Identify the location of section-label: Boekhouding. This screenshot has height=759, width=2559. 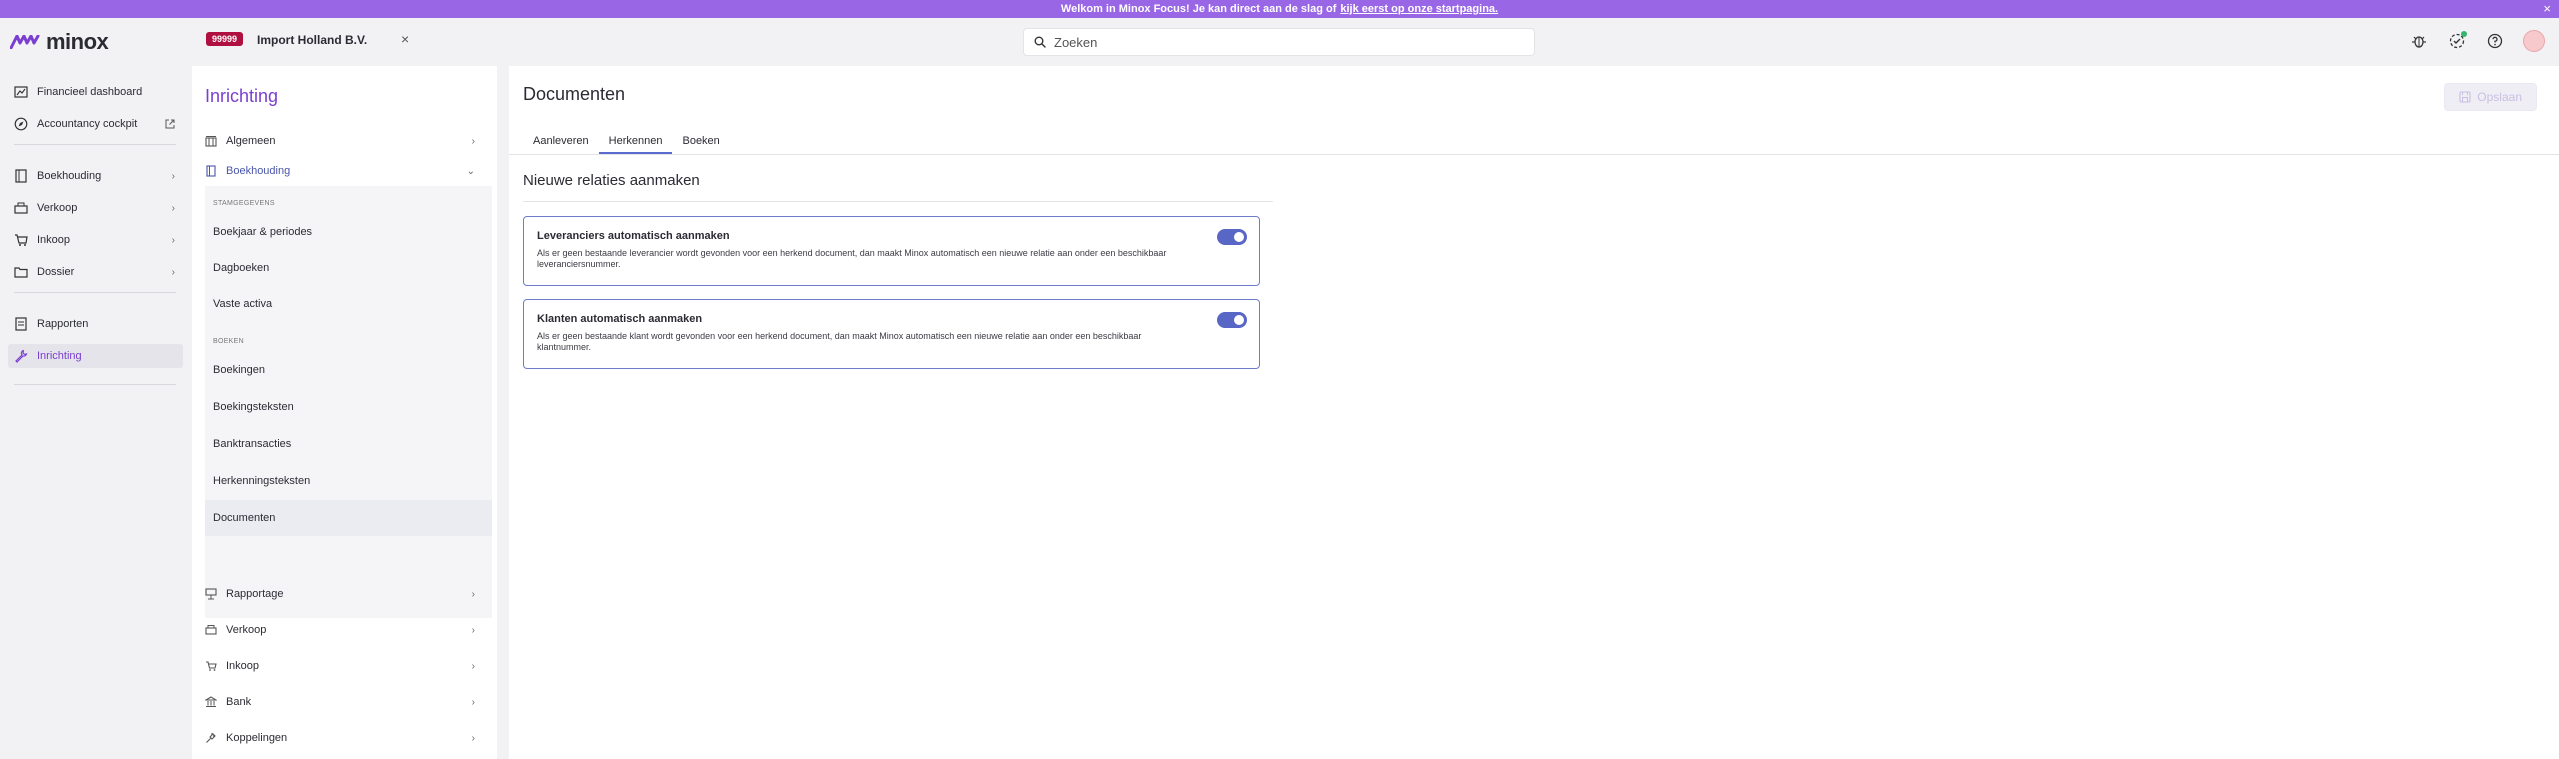
(258, 171).